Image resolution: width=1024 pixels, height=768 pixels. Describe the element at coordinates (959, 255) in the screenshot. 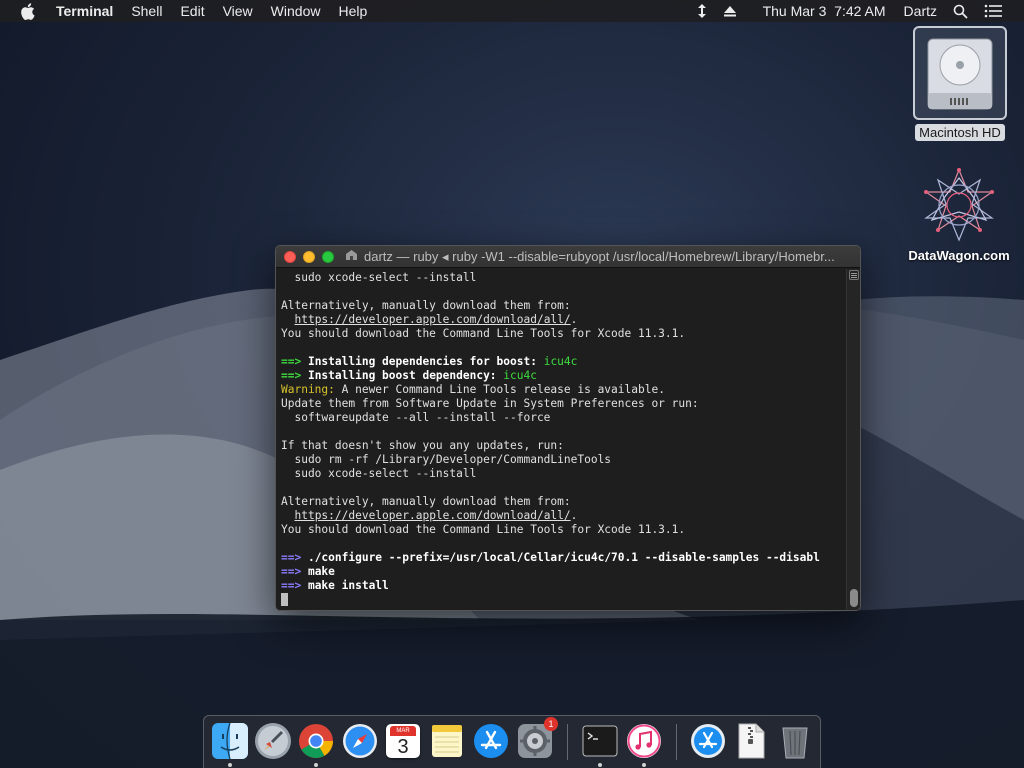

I see `desktop-icon-label: DataWagon.com` at that location.